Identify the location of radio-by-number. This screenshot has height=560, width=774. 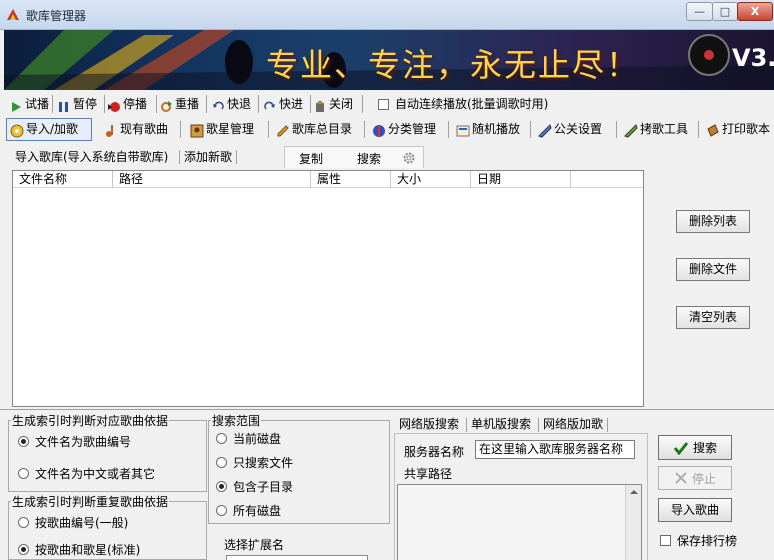
(23, 522).